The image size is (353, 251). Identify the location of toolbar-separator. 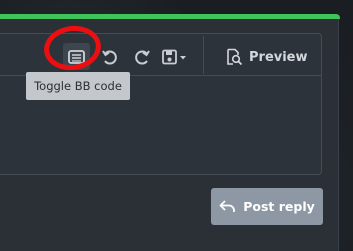
(203, 55).